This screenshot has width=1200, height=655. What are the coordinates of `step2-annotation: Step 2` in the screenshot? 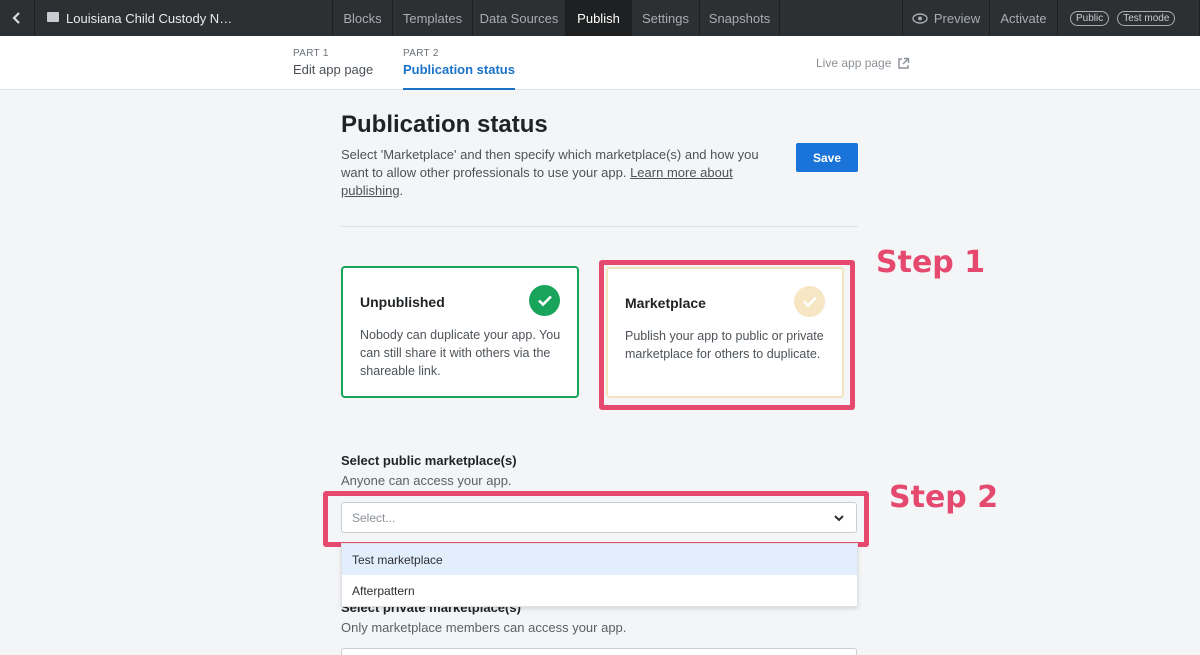 It's located at (944, 497).